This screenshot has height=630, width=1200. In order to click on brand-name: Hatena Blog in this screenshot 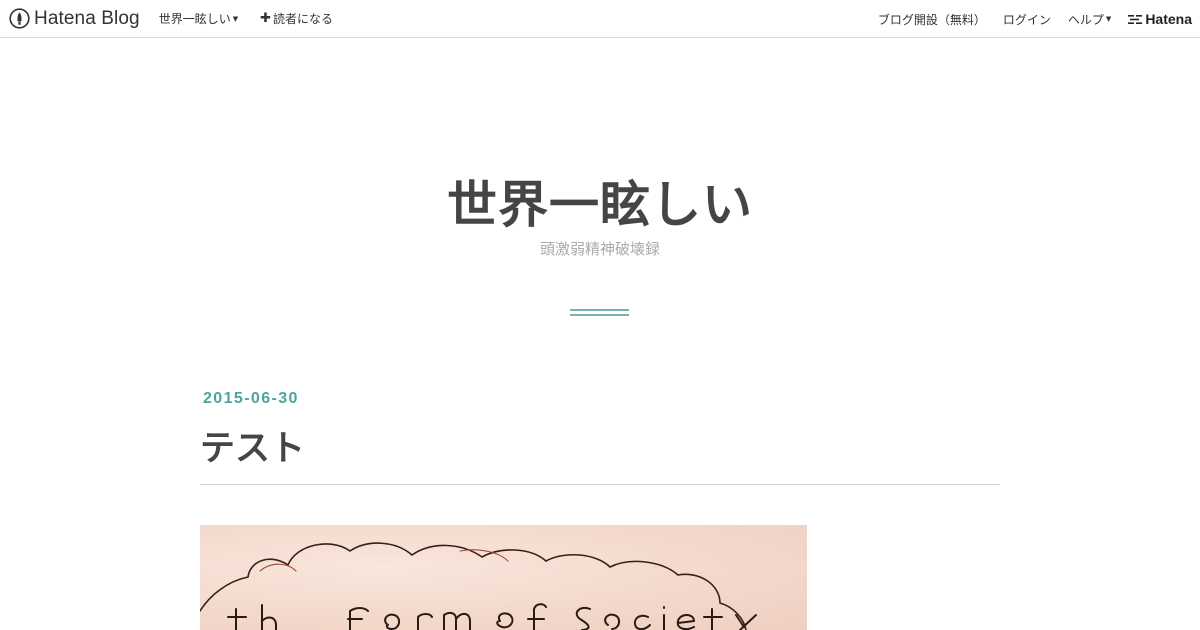, I will do `click(87, 18)`.